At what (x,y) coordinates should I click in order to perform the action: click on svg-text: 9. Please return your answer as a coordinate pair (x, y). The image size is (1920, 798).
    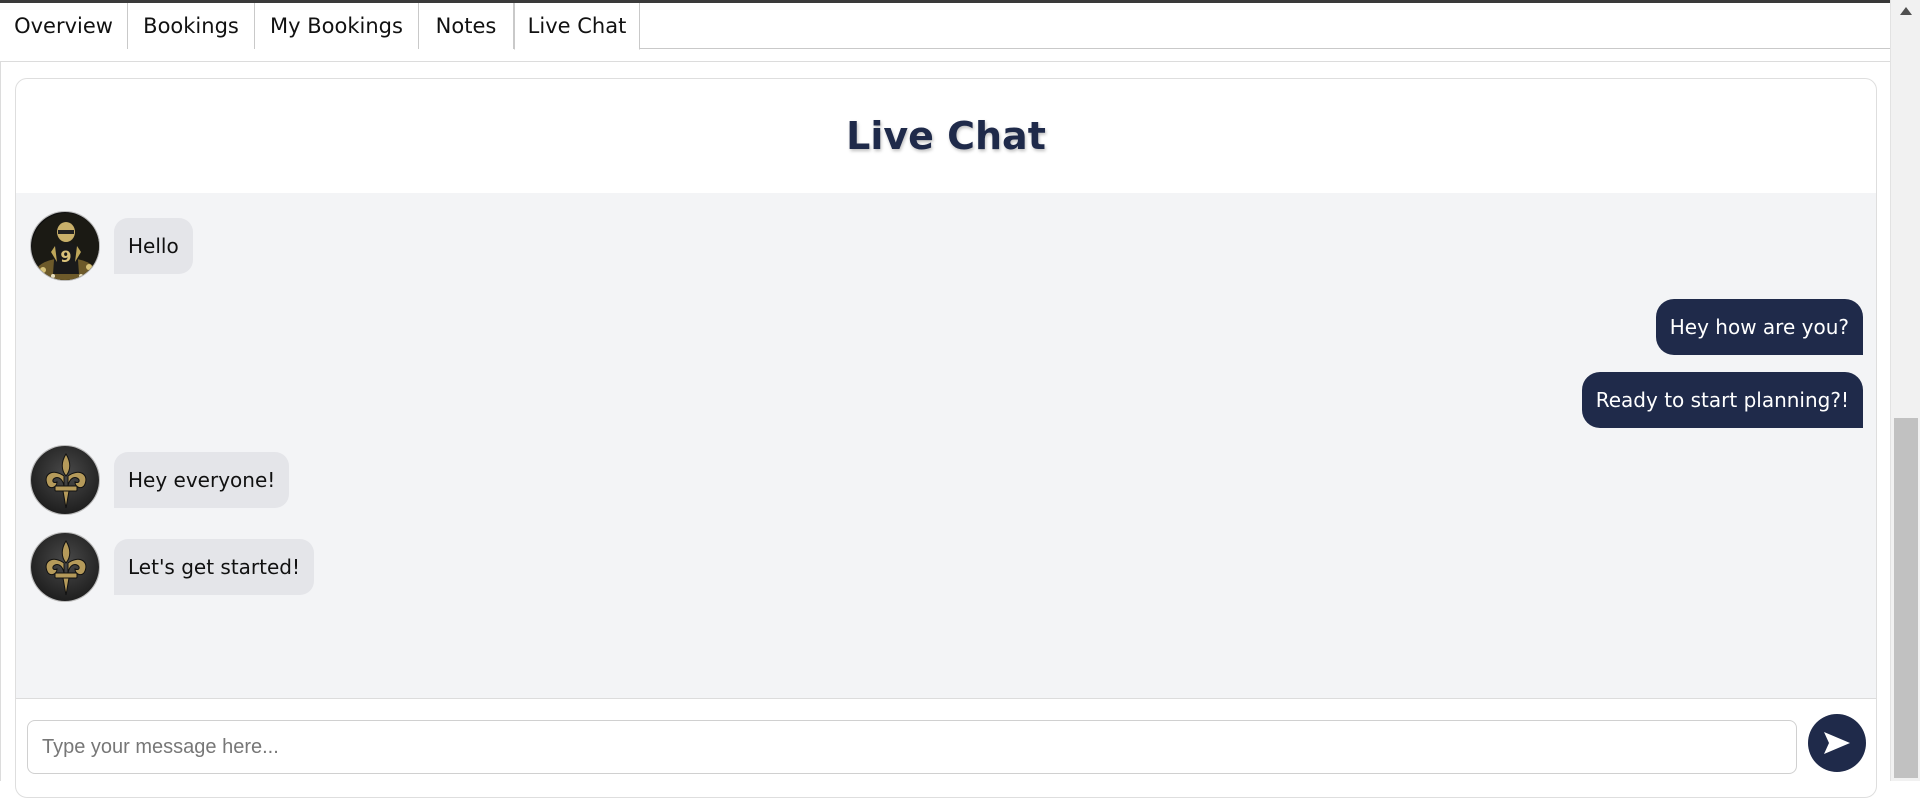
    Looking at the image, I should click on (65, 256).